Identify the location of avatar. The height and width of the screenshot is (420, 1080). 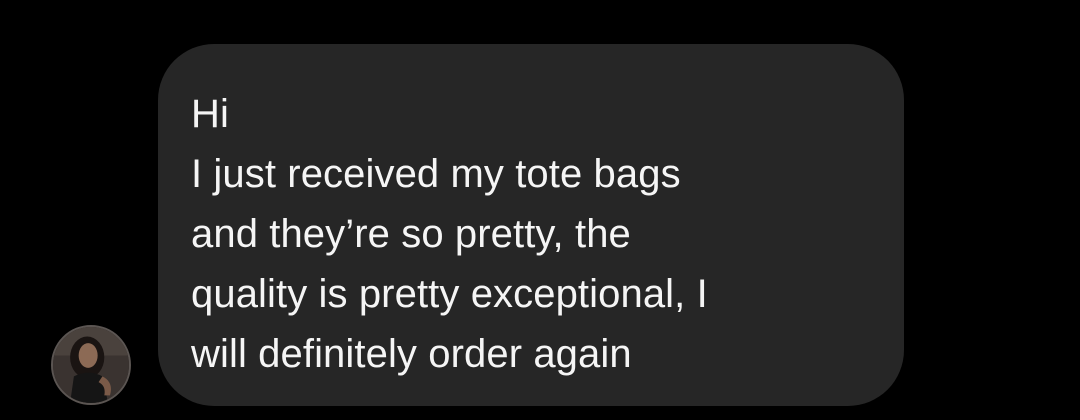
(91, 365).